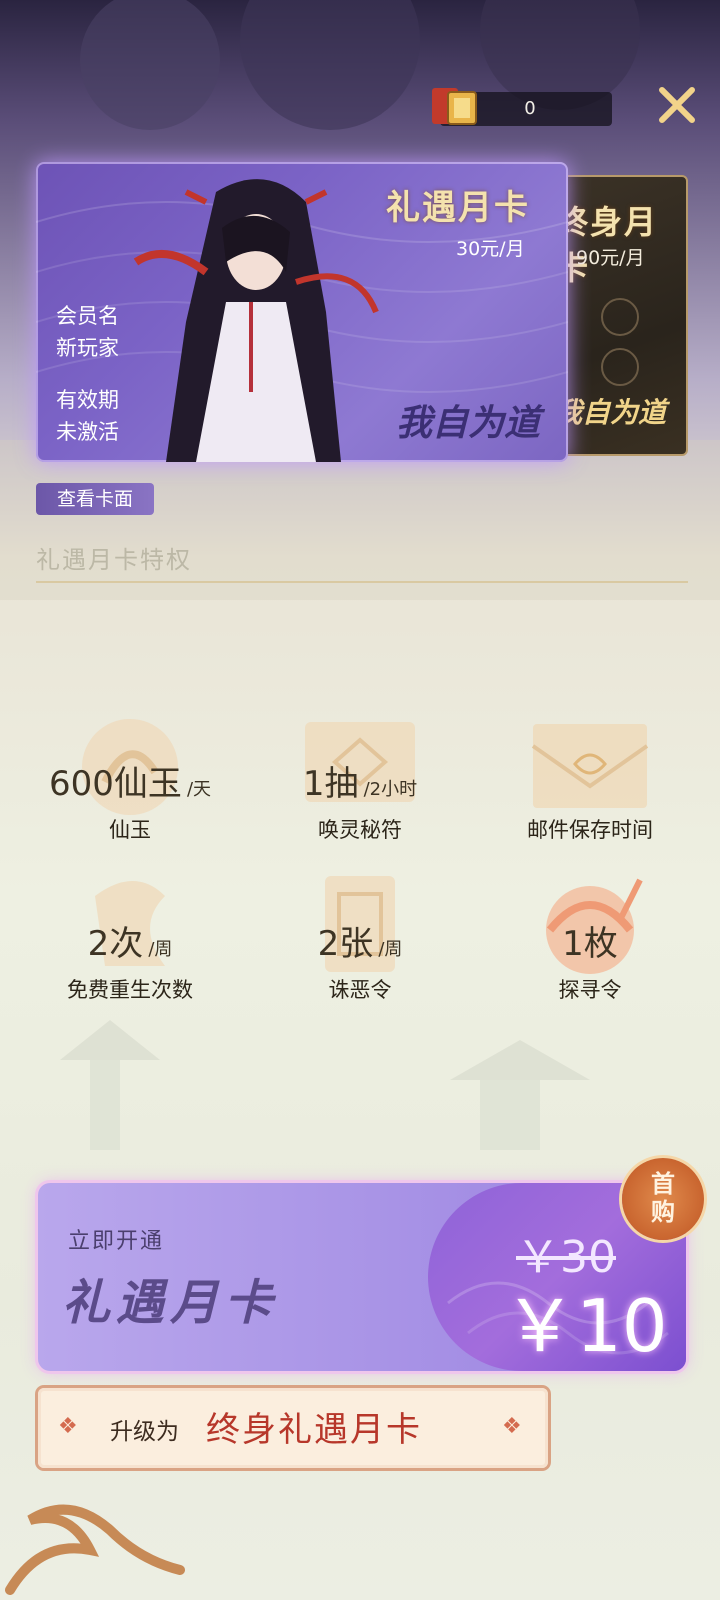 This screenshot has height=1600, width=720. I want to click on privilege-name: 邮件保存时间, so click(590, 830).